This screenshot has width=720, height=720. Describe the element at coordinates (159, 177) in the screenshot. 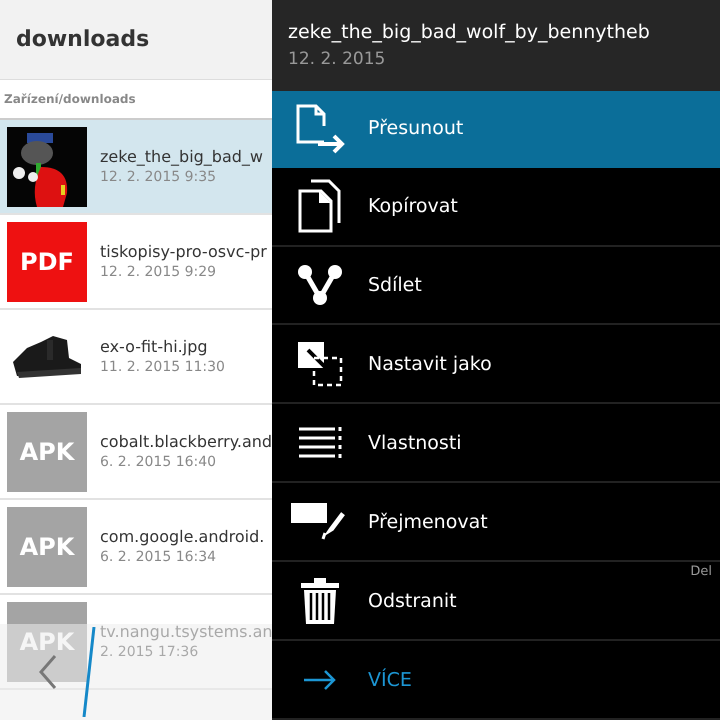

I see `file-date: 12. 2. 2015 9:35` at that location.